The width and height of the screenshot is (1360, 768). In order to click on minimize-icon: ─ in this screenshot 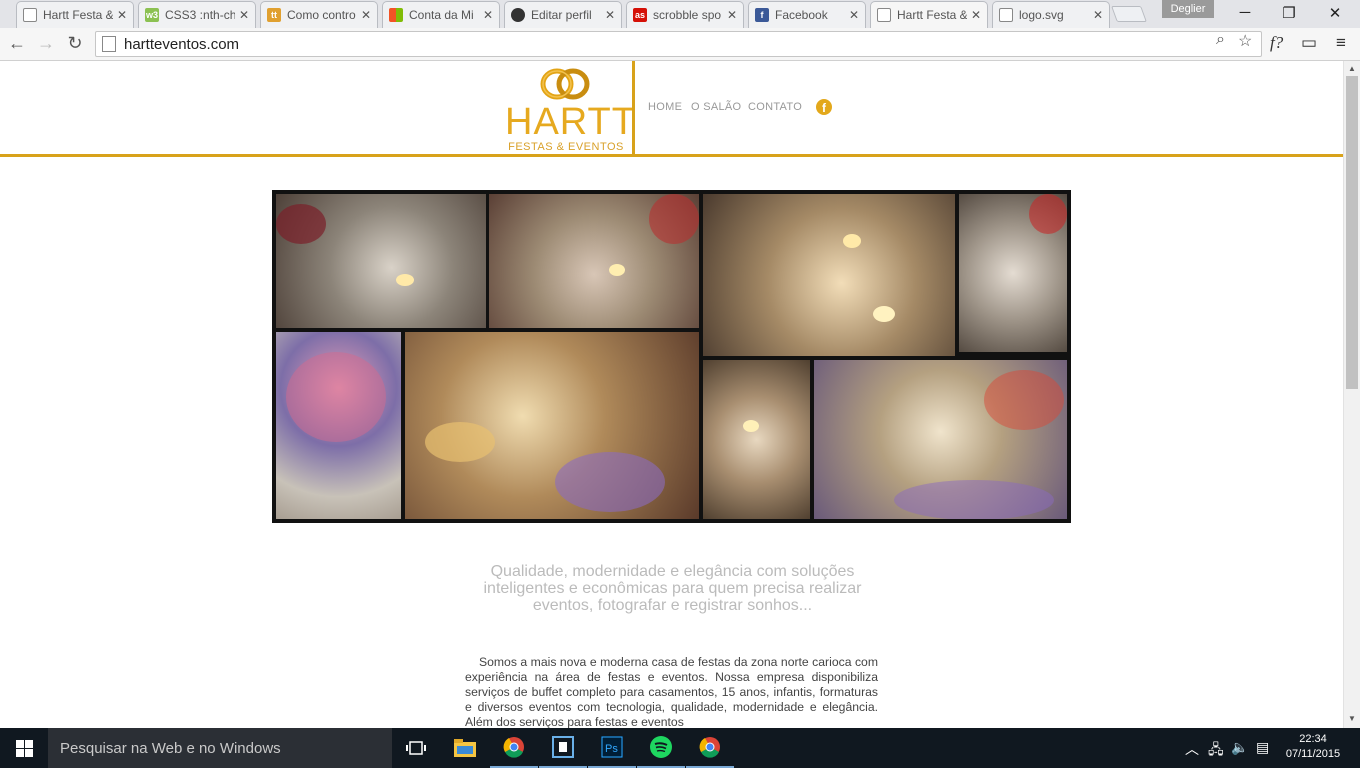, I will do `click(1245, 12)`.